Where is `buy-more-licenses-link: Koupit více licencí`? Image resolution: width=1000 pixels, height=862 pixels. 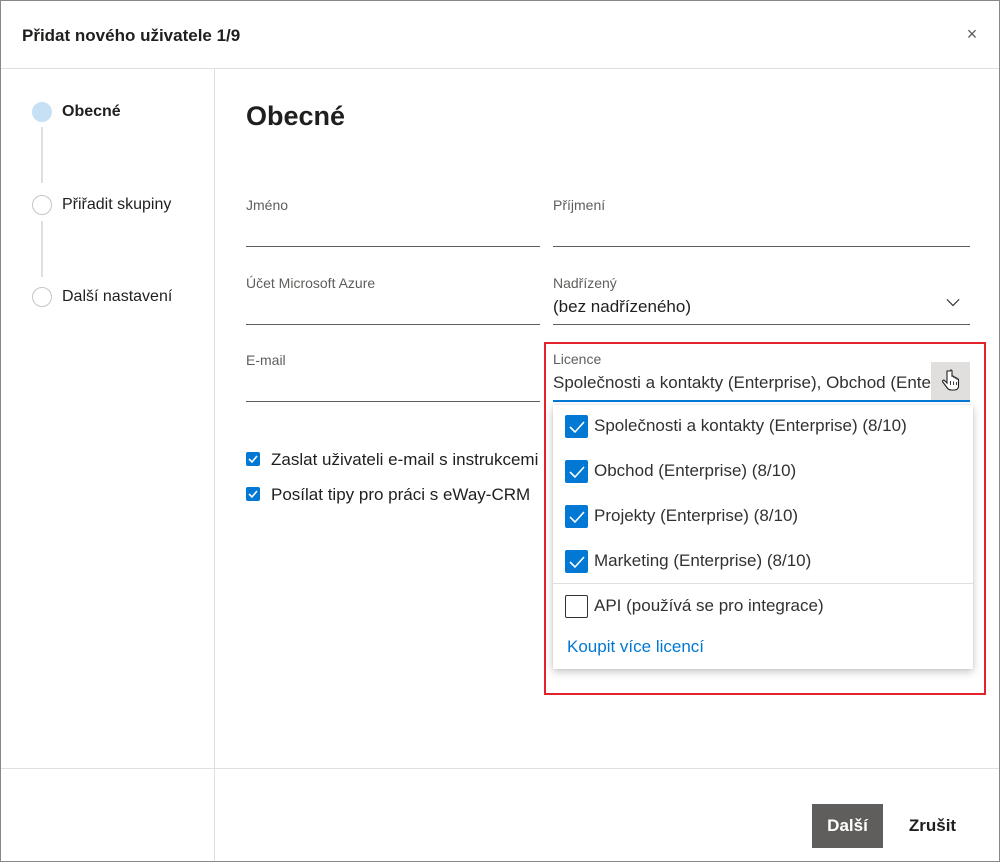 buy-more-licenses-link: Koupit více licencí is located at coordinates (635, 647).